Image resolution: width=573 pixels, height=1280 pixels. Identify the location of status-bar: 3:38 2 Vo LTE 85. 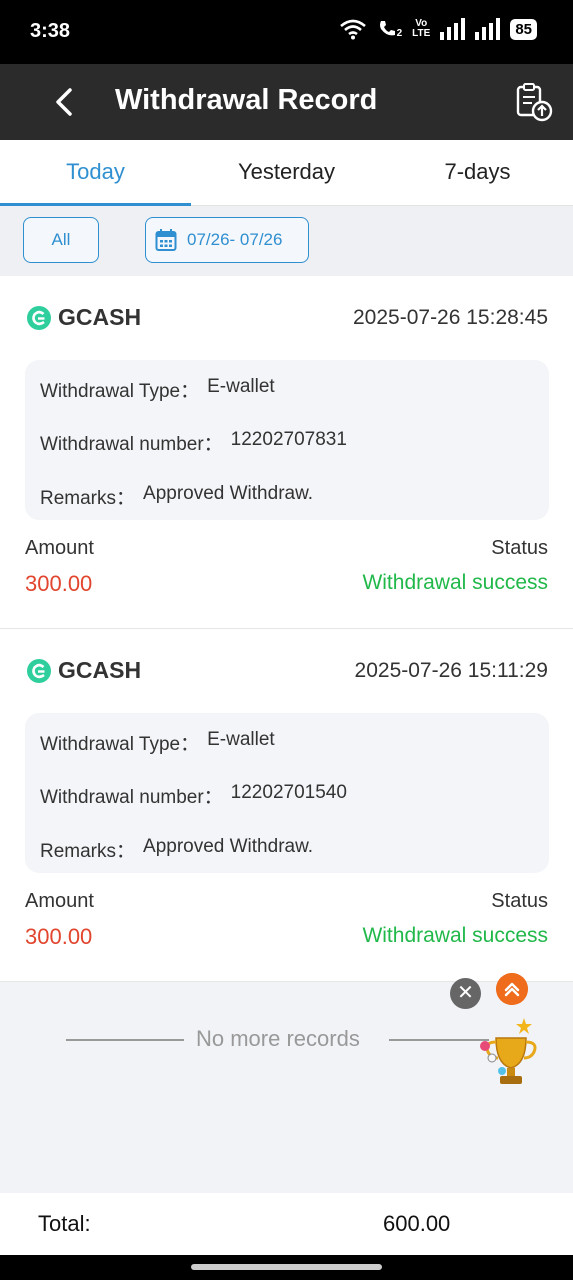
(286, 32).